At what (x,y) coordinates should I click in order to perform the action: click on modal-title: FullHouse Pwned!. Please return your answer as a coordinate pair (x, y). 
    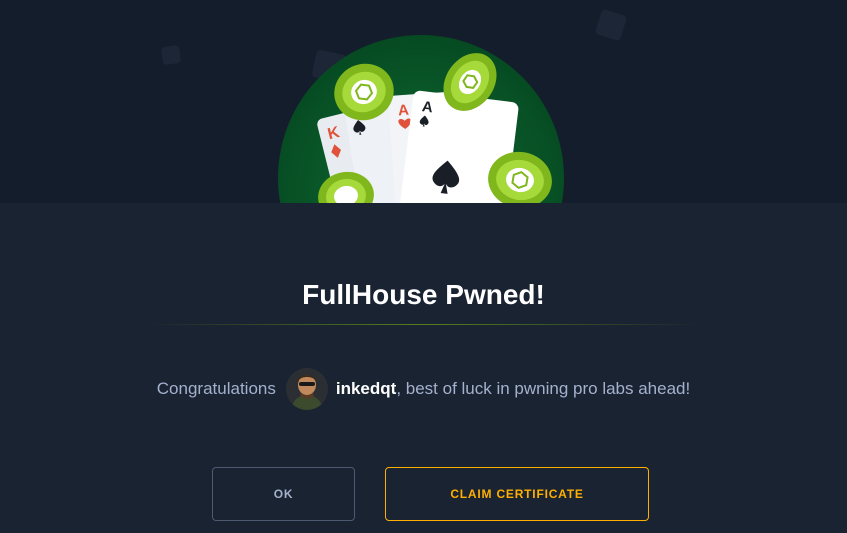
    Looking at the image, I should click on (423, 294).